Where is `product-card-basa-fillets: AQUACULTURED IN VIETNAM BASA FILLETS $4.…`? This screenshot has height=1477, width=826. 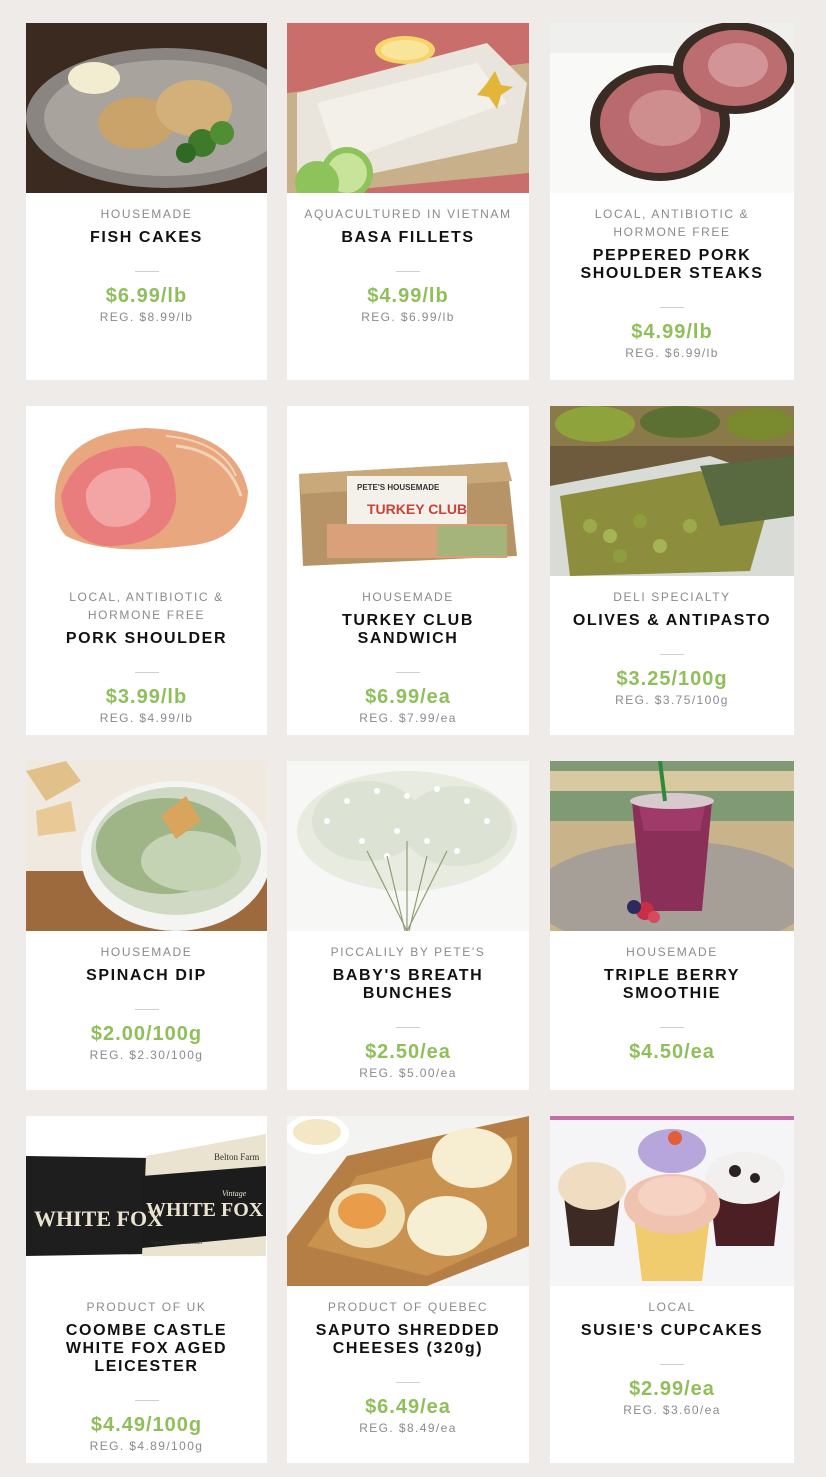 product-card-basa-fillets: AQUACULTURED IN VIETNAM BASA FILLETS $4.… is located at coordinates (408, 201).